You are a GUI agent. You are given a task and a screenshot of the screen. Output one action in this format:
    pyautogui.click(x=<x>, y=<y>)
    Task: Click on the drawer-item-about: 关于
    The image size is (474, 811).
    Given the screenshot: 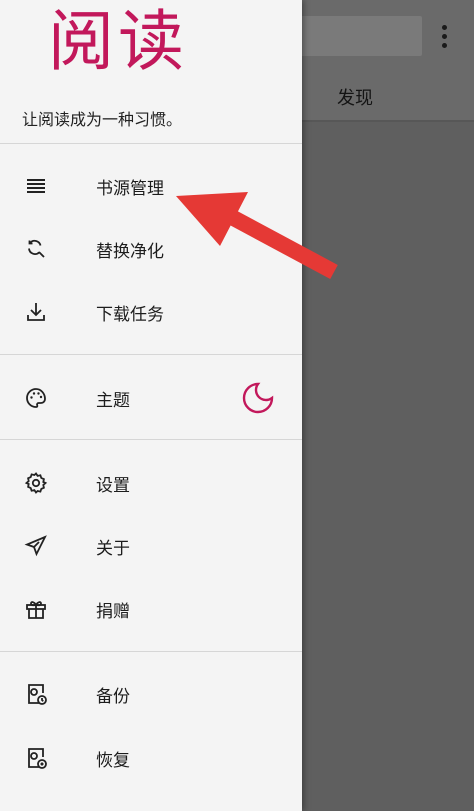 What is the action you would take?
    pyautogui.click(x=151, y=546)
    